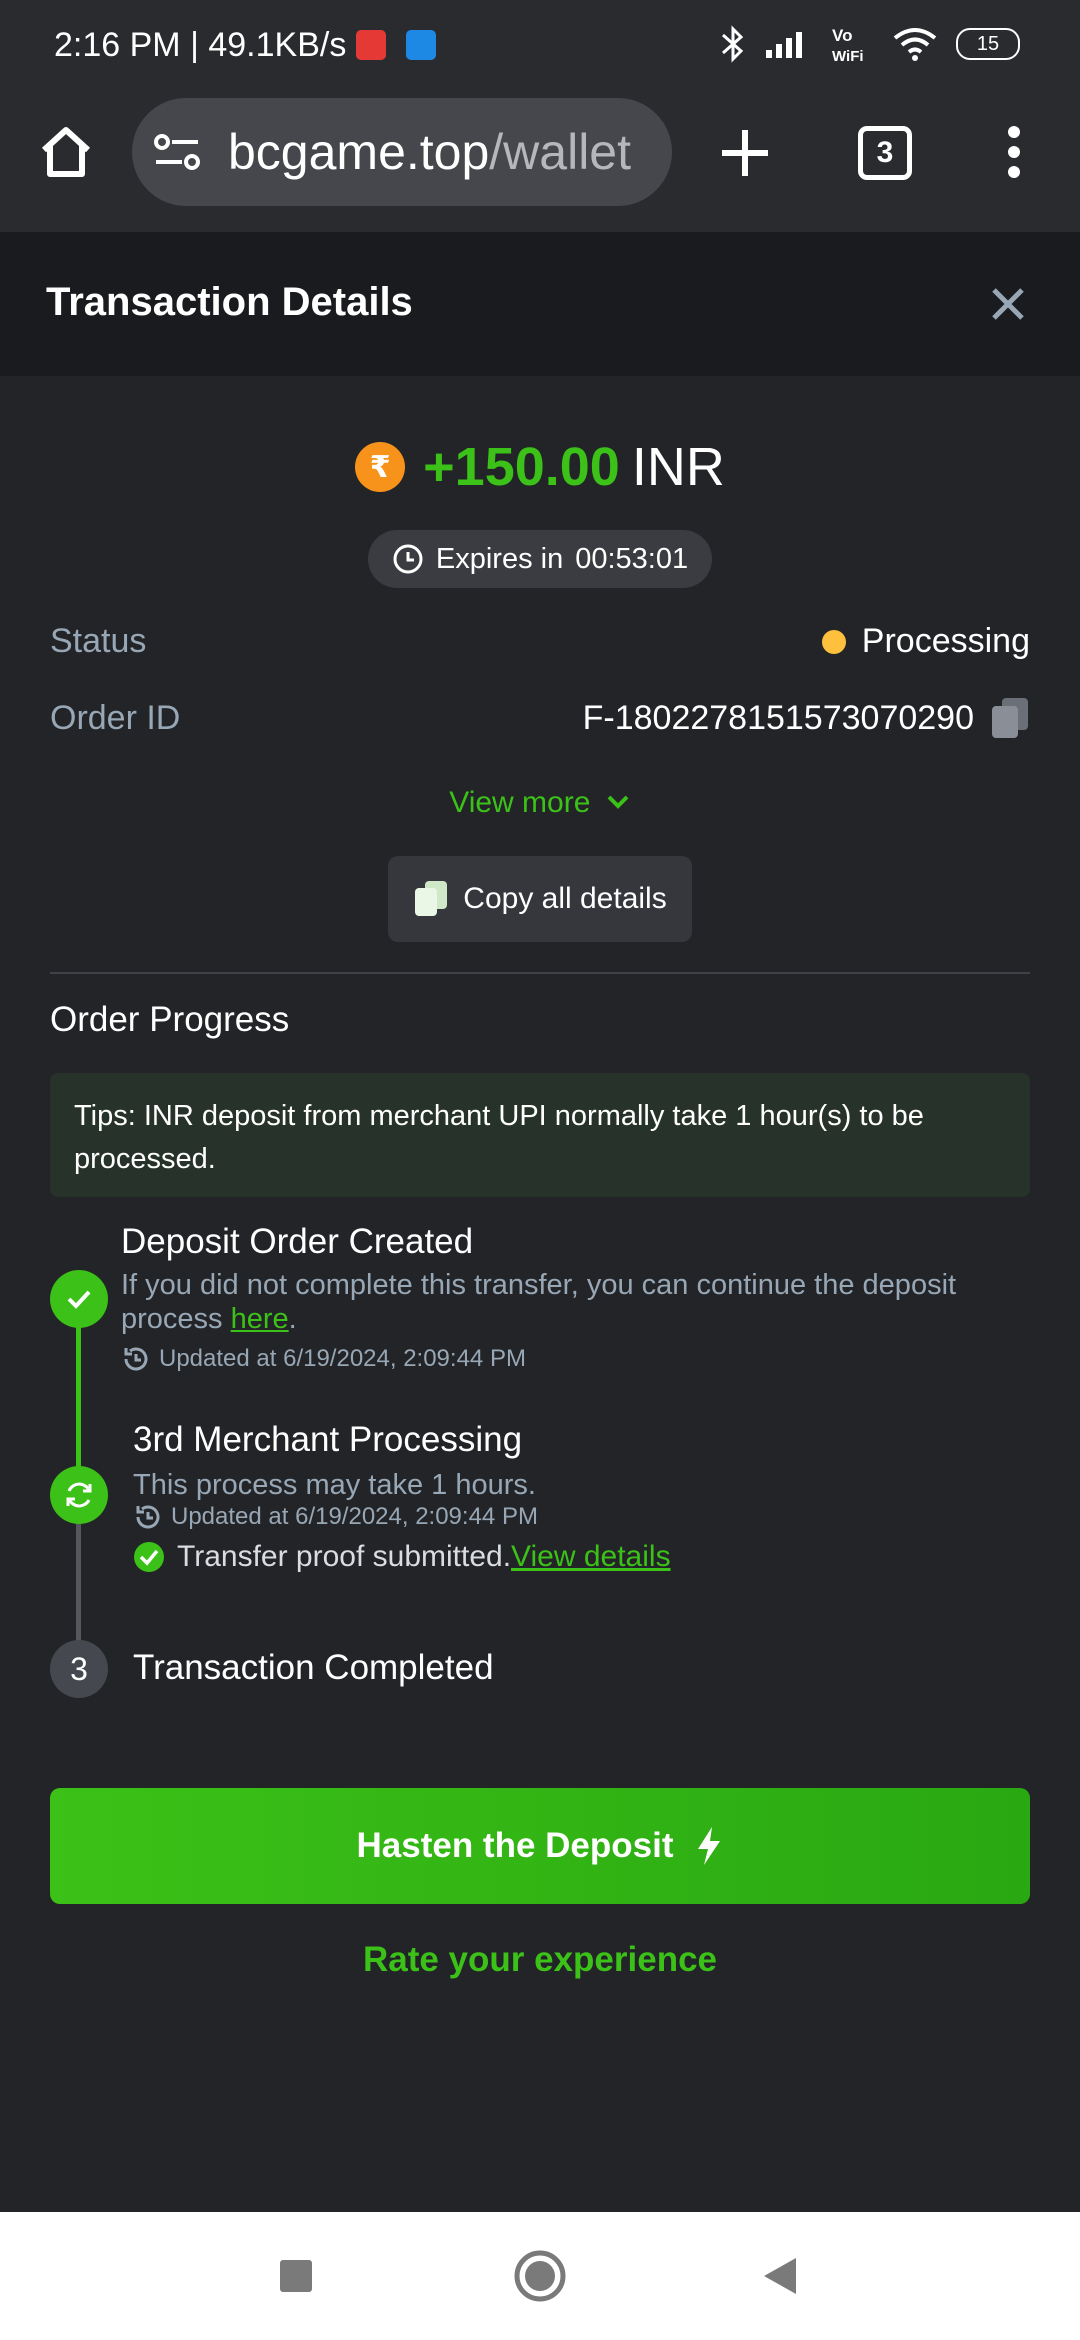 The image size is (1080, 2340). I want to click on timeline-line-done, so click(78, 1395).